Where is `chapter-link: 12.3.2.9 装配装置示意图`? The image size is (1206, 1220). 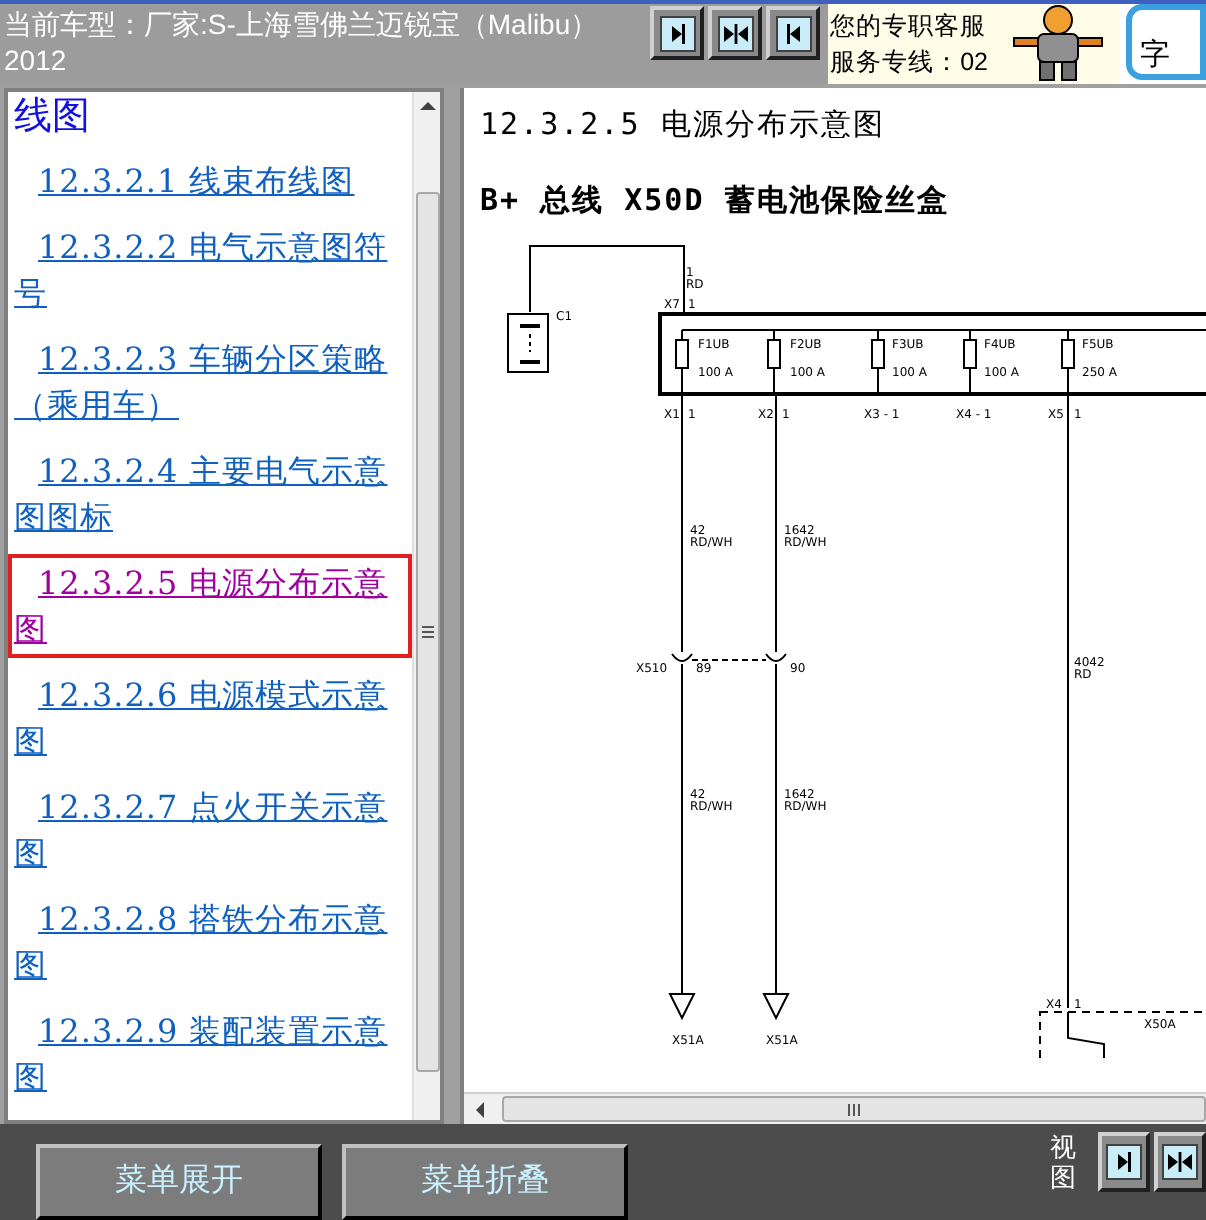 chapter-link: 12.3.2.9 装配装置示意图 is located at coordinates (210, 1054).